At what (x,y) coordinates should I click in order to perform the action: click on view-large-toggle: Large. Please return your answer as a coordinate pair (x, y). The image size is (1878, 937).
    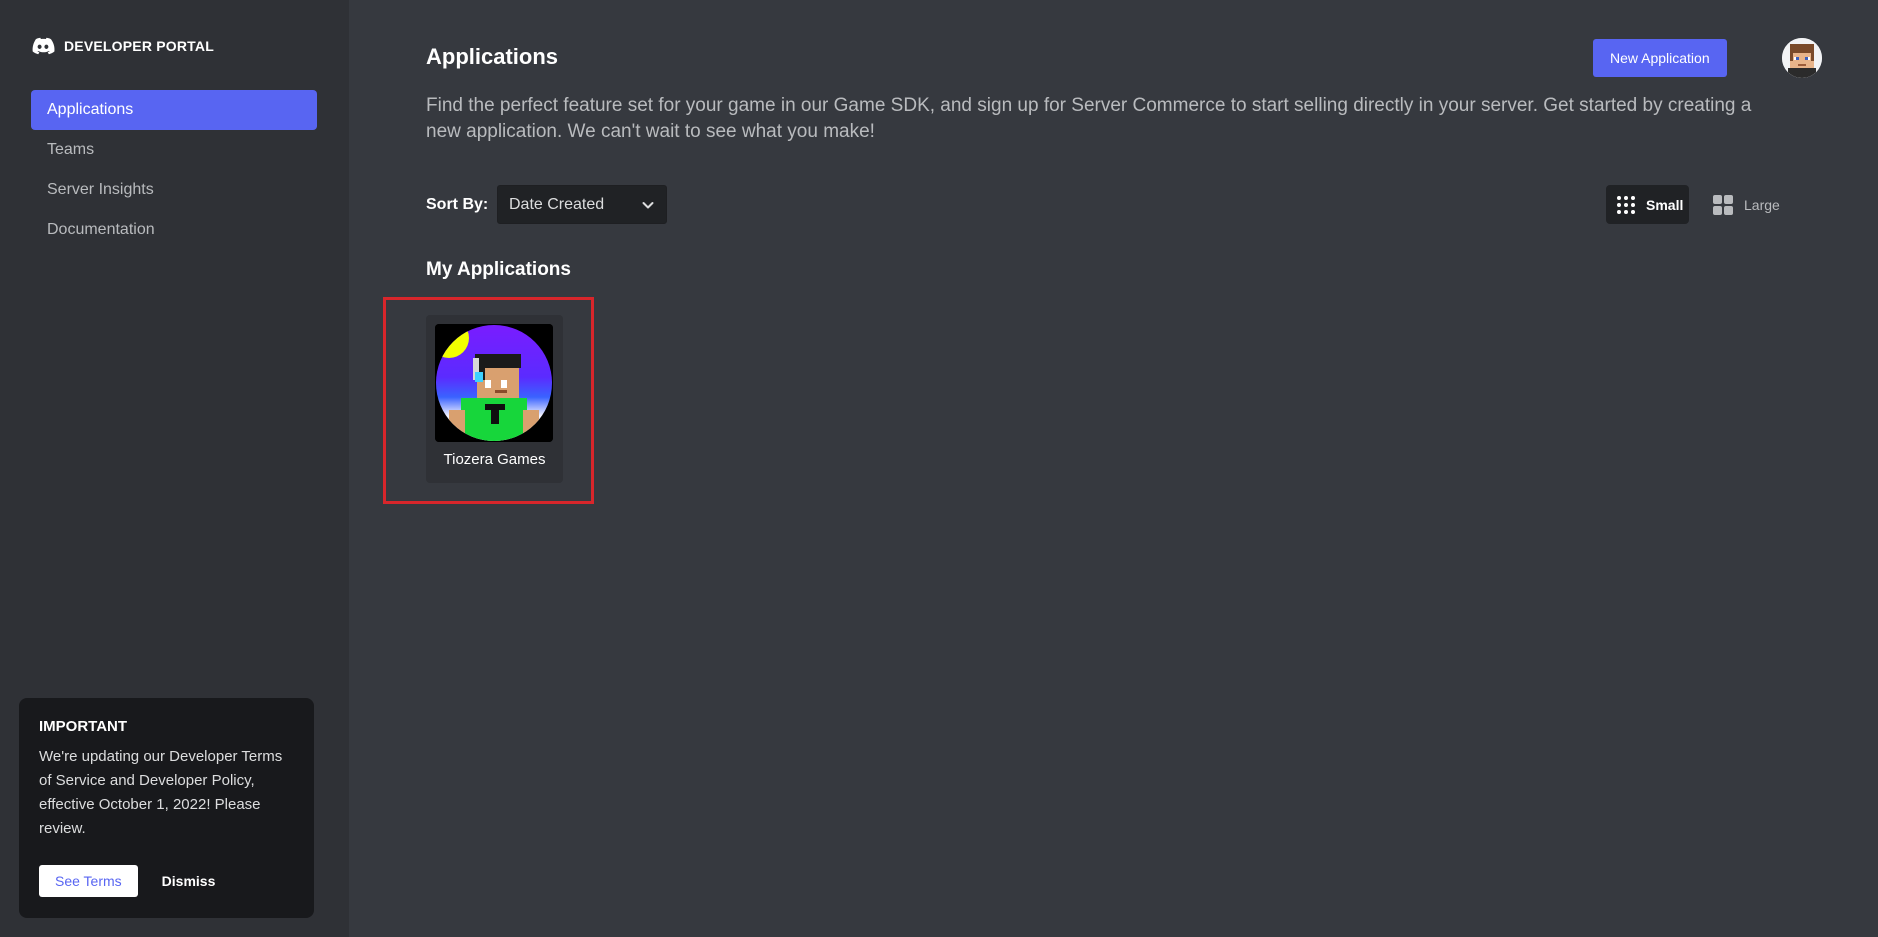
    Looking at the image, I should click on (1745, 204).